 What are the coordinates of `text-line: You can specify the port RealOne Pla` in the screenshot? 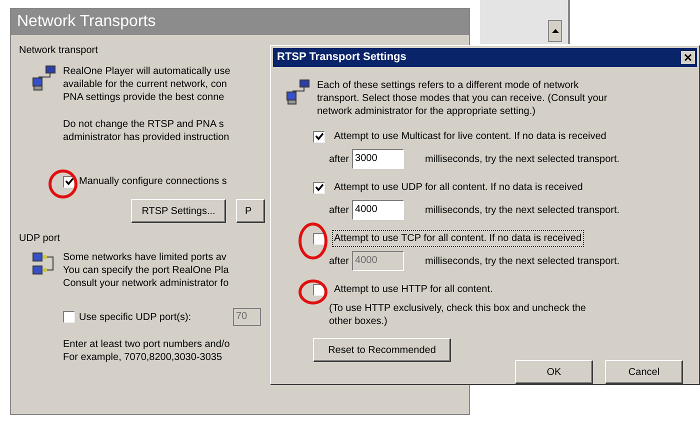 It's located at (146, 270).